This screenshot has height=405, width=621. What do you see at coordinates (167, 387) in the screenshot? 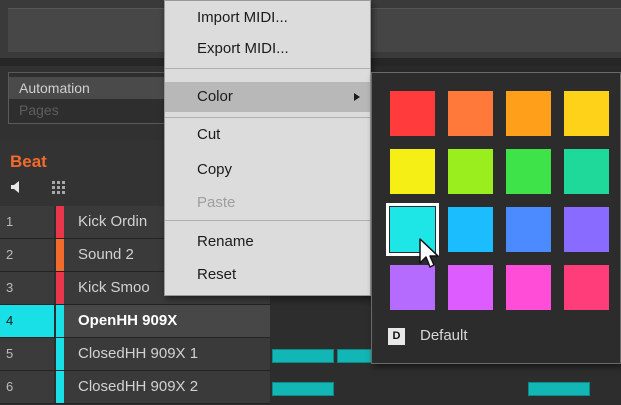
I see `sound-name: ClosedHH 909X 2` at bounding box center [167, 387].